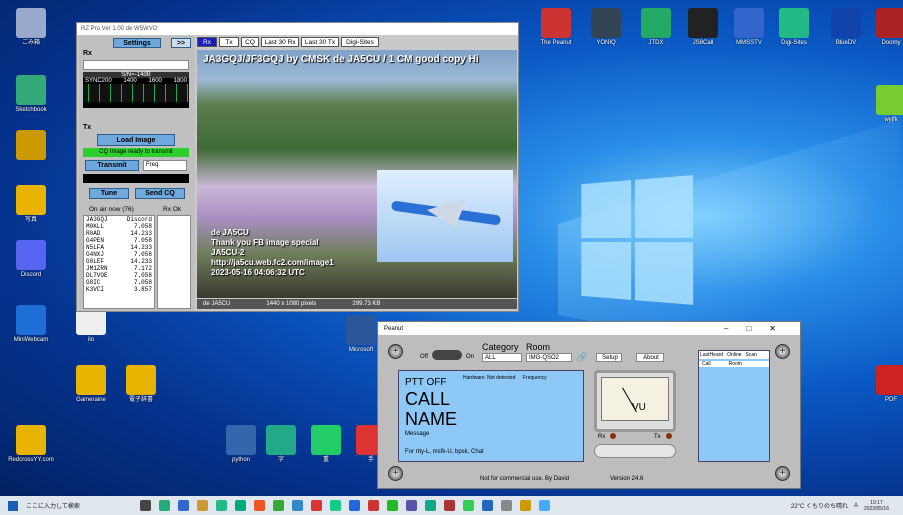 This screenshot has width=903, height=515. What do you see at coordinates (81, 505) in the screenshot?
I see `search-box: ここに入力して検索` at bounding box center [81, 505].